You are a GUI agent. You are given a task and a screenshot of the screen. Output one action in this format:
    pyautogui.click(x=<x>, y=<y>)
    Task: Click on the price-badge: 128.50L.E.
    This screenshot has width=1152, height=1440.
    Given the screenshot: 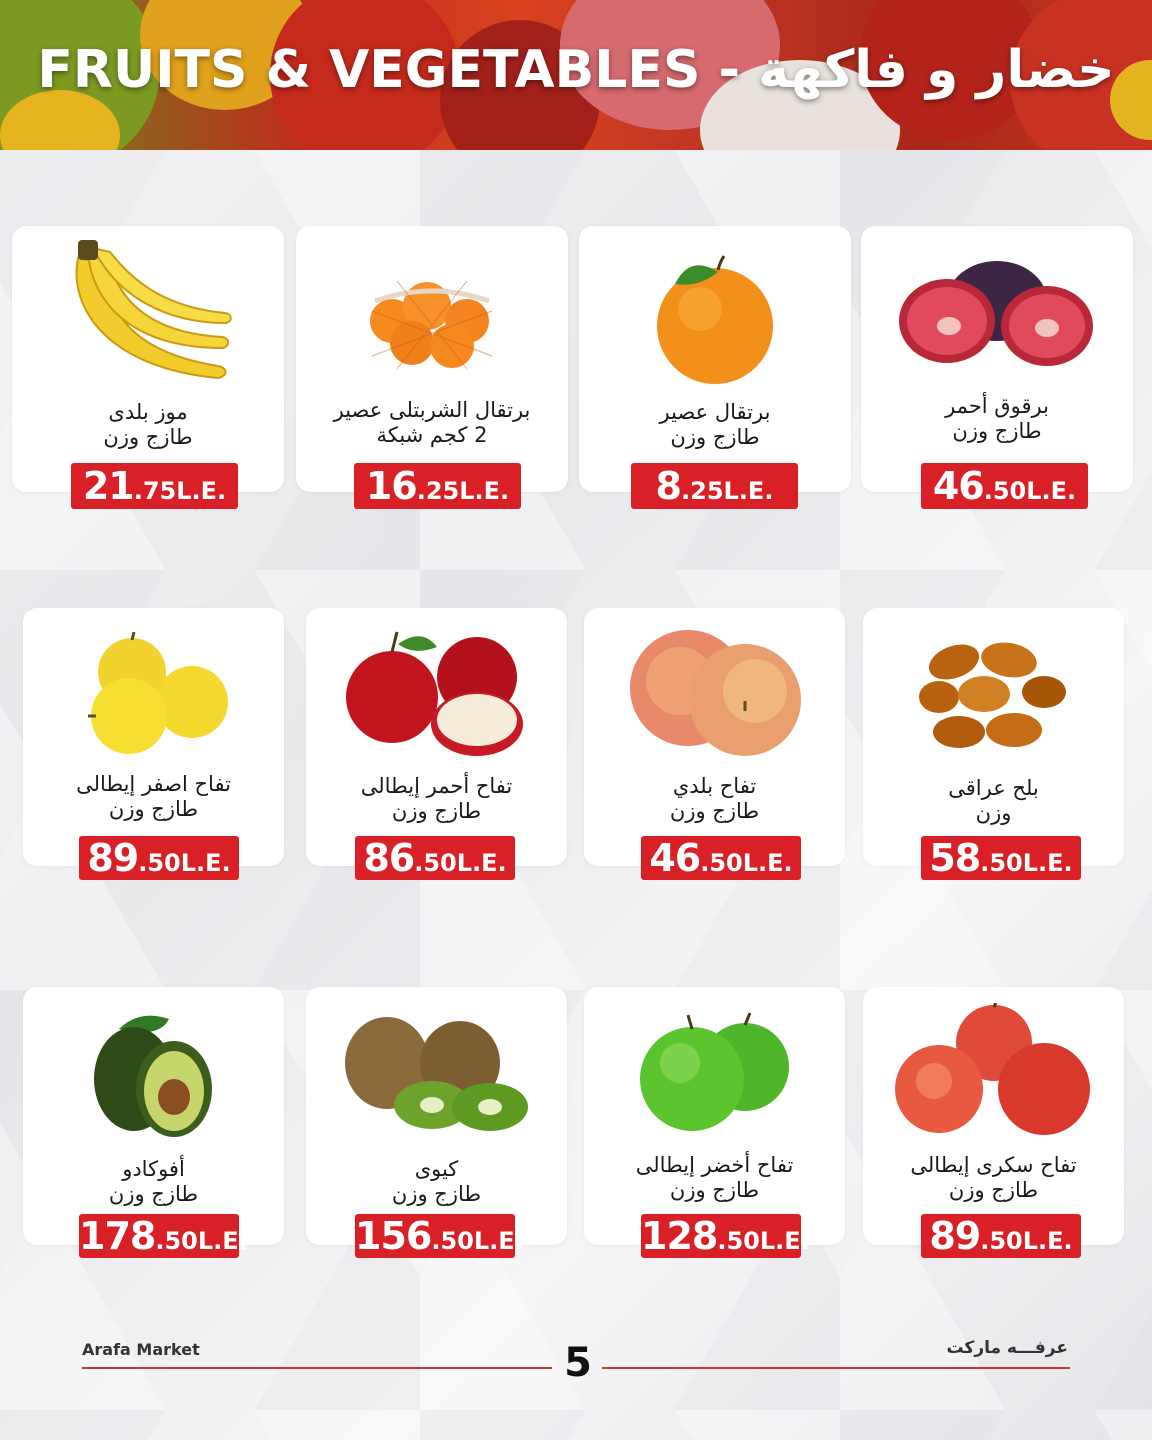 What is the action you would take?
    pyautogui.click(x=725, y=1236)
    